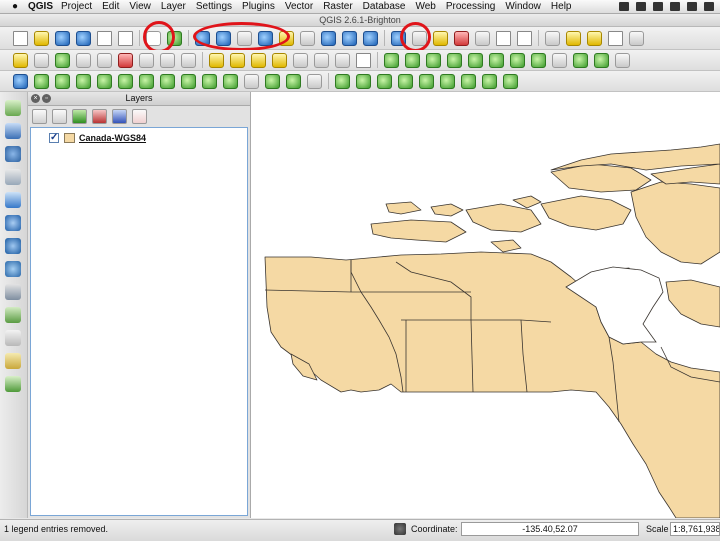 The height and width of the screenshot is (541, 720). I want to click on deselect-icon, so click(461, 38).